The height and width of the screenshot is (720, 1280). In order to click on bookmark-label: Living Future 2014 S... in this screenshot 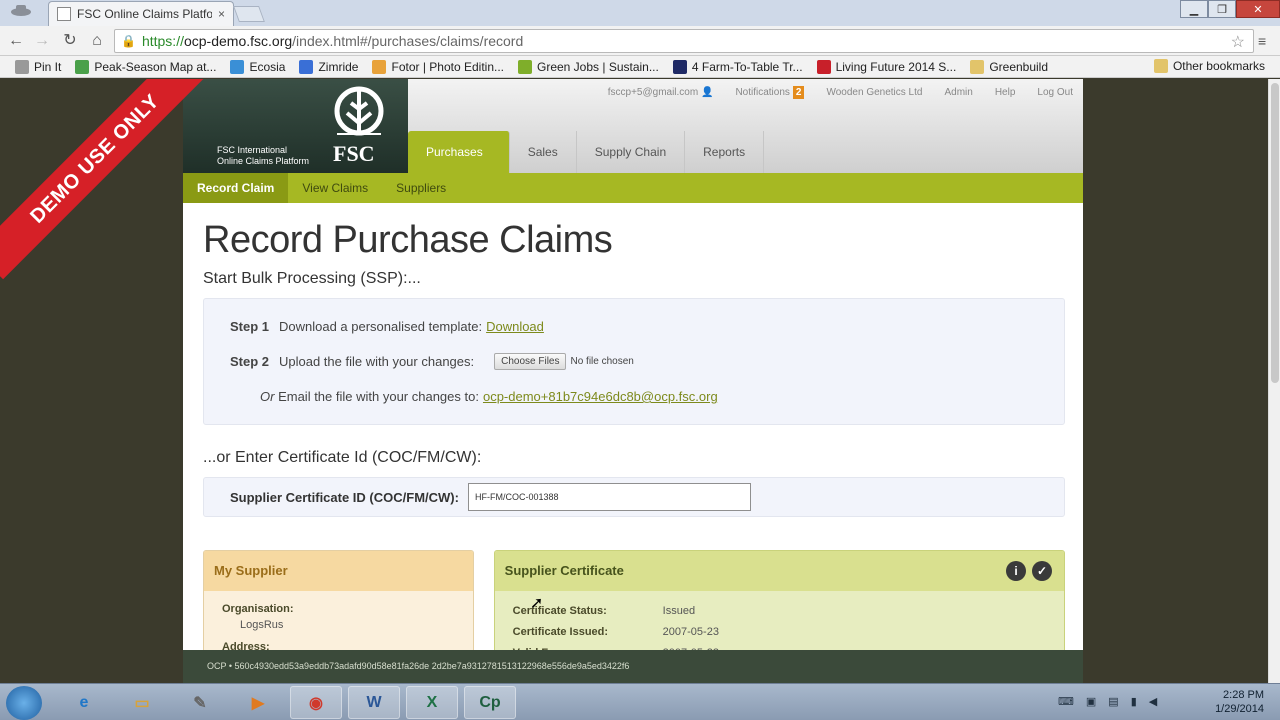, I will do `click(896, 66)`.